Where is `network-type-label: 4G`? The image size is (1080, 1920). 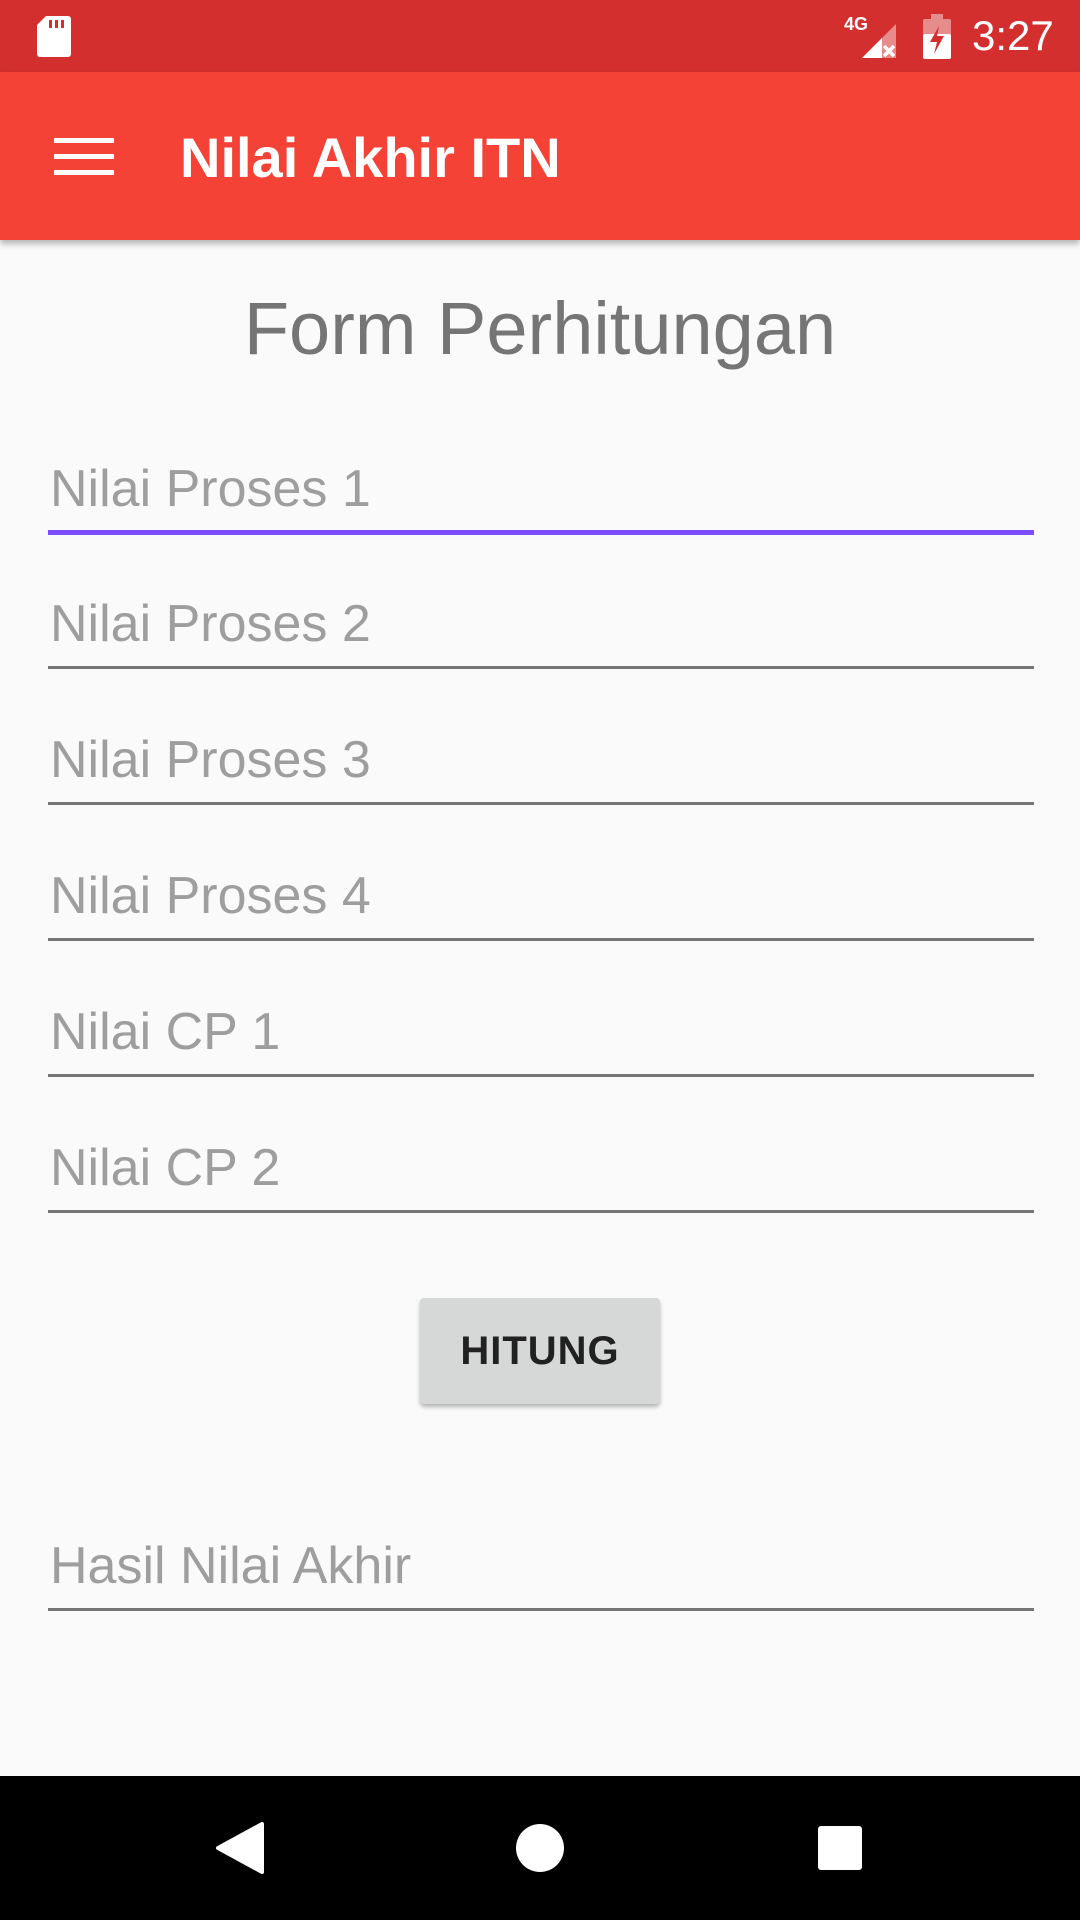
network-type-label: 4G is located at coordinates (856, 24).